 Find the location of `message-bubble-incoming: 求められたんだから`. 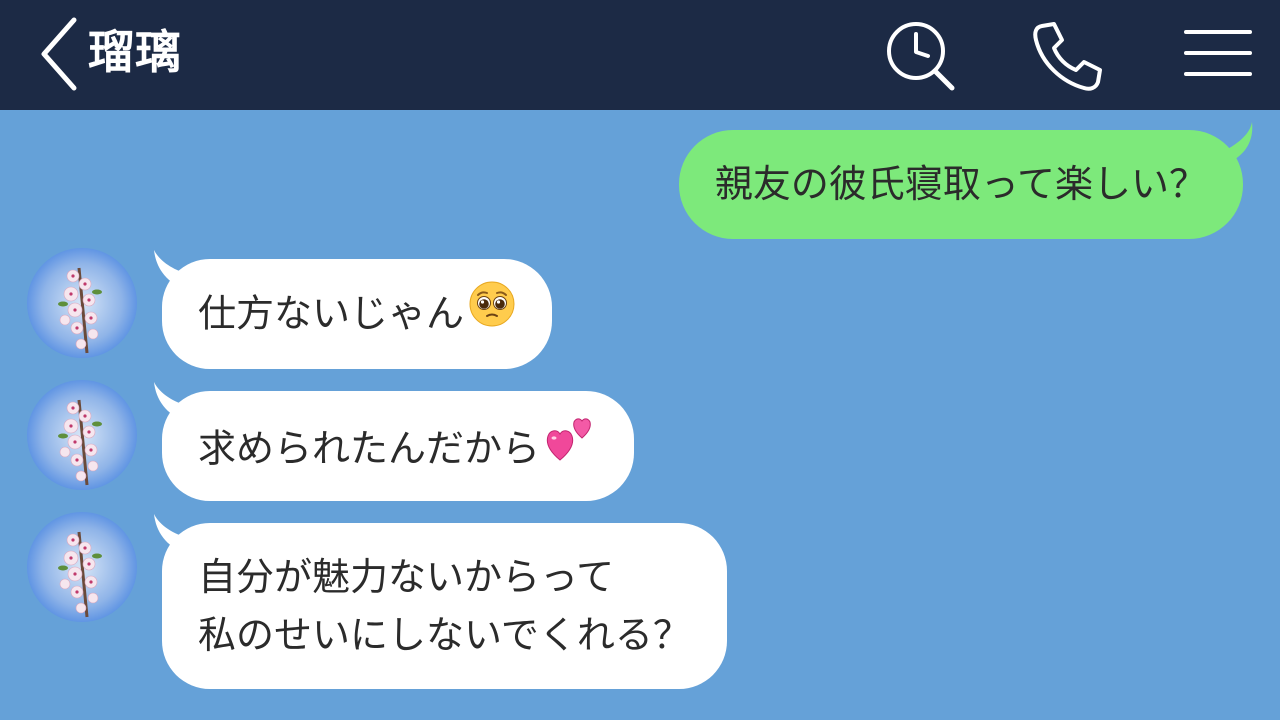

message-bubble-incoming: 求められたんだから is located at coordinates (398, 446).